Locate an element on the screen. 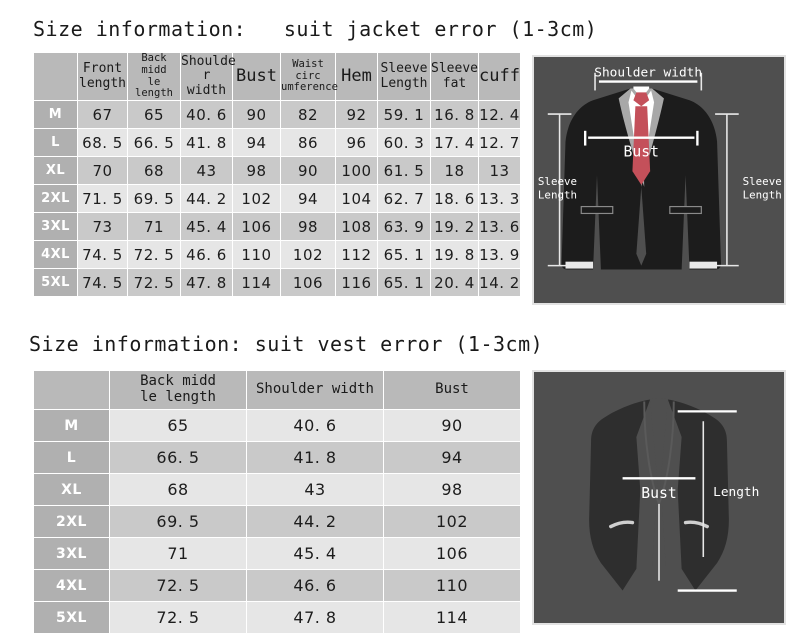  vest-bust-label: Bust is located at coordinates (659, 493).